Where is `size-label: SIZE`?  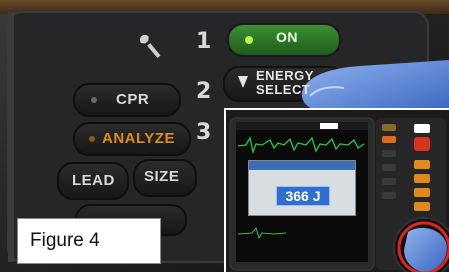 size-label: SIZE is located at coordinates (162, 176).